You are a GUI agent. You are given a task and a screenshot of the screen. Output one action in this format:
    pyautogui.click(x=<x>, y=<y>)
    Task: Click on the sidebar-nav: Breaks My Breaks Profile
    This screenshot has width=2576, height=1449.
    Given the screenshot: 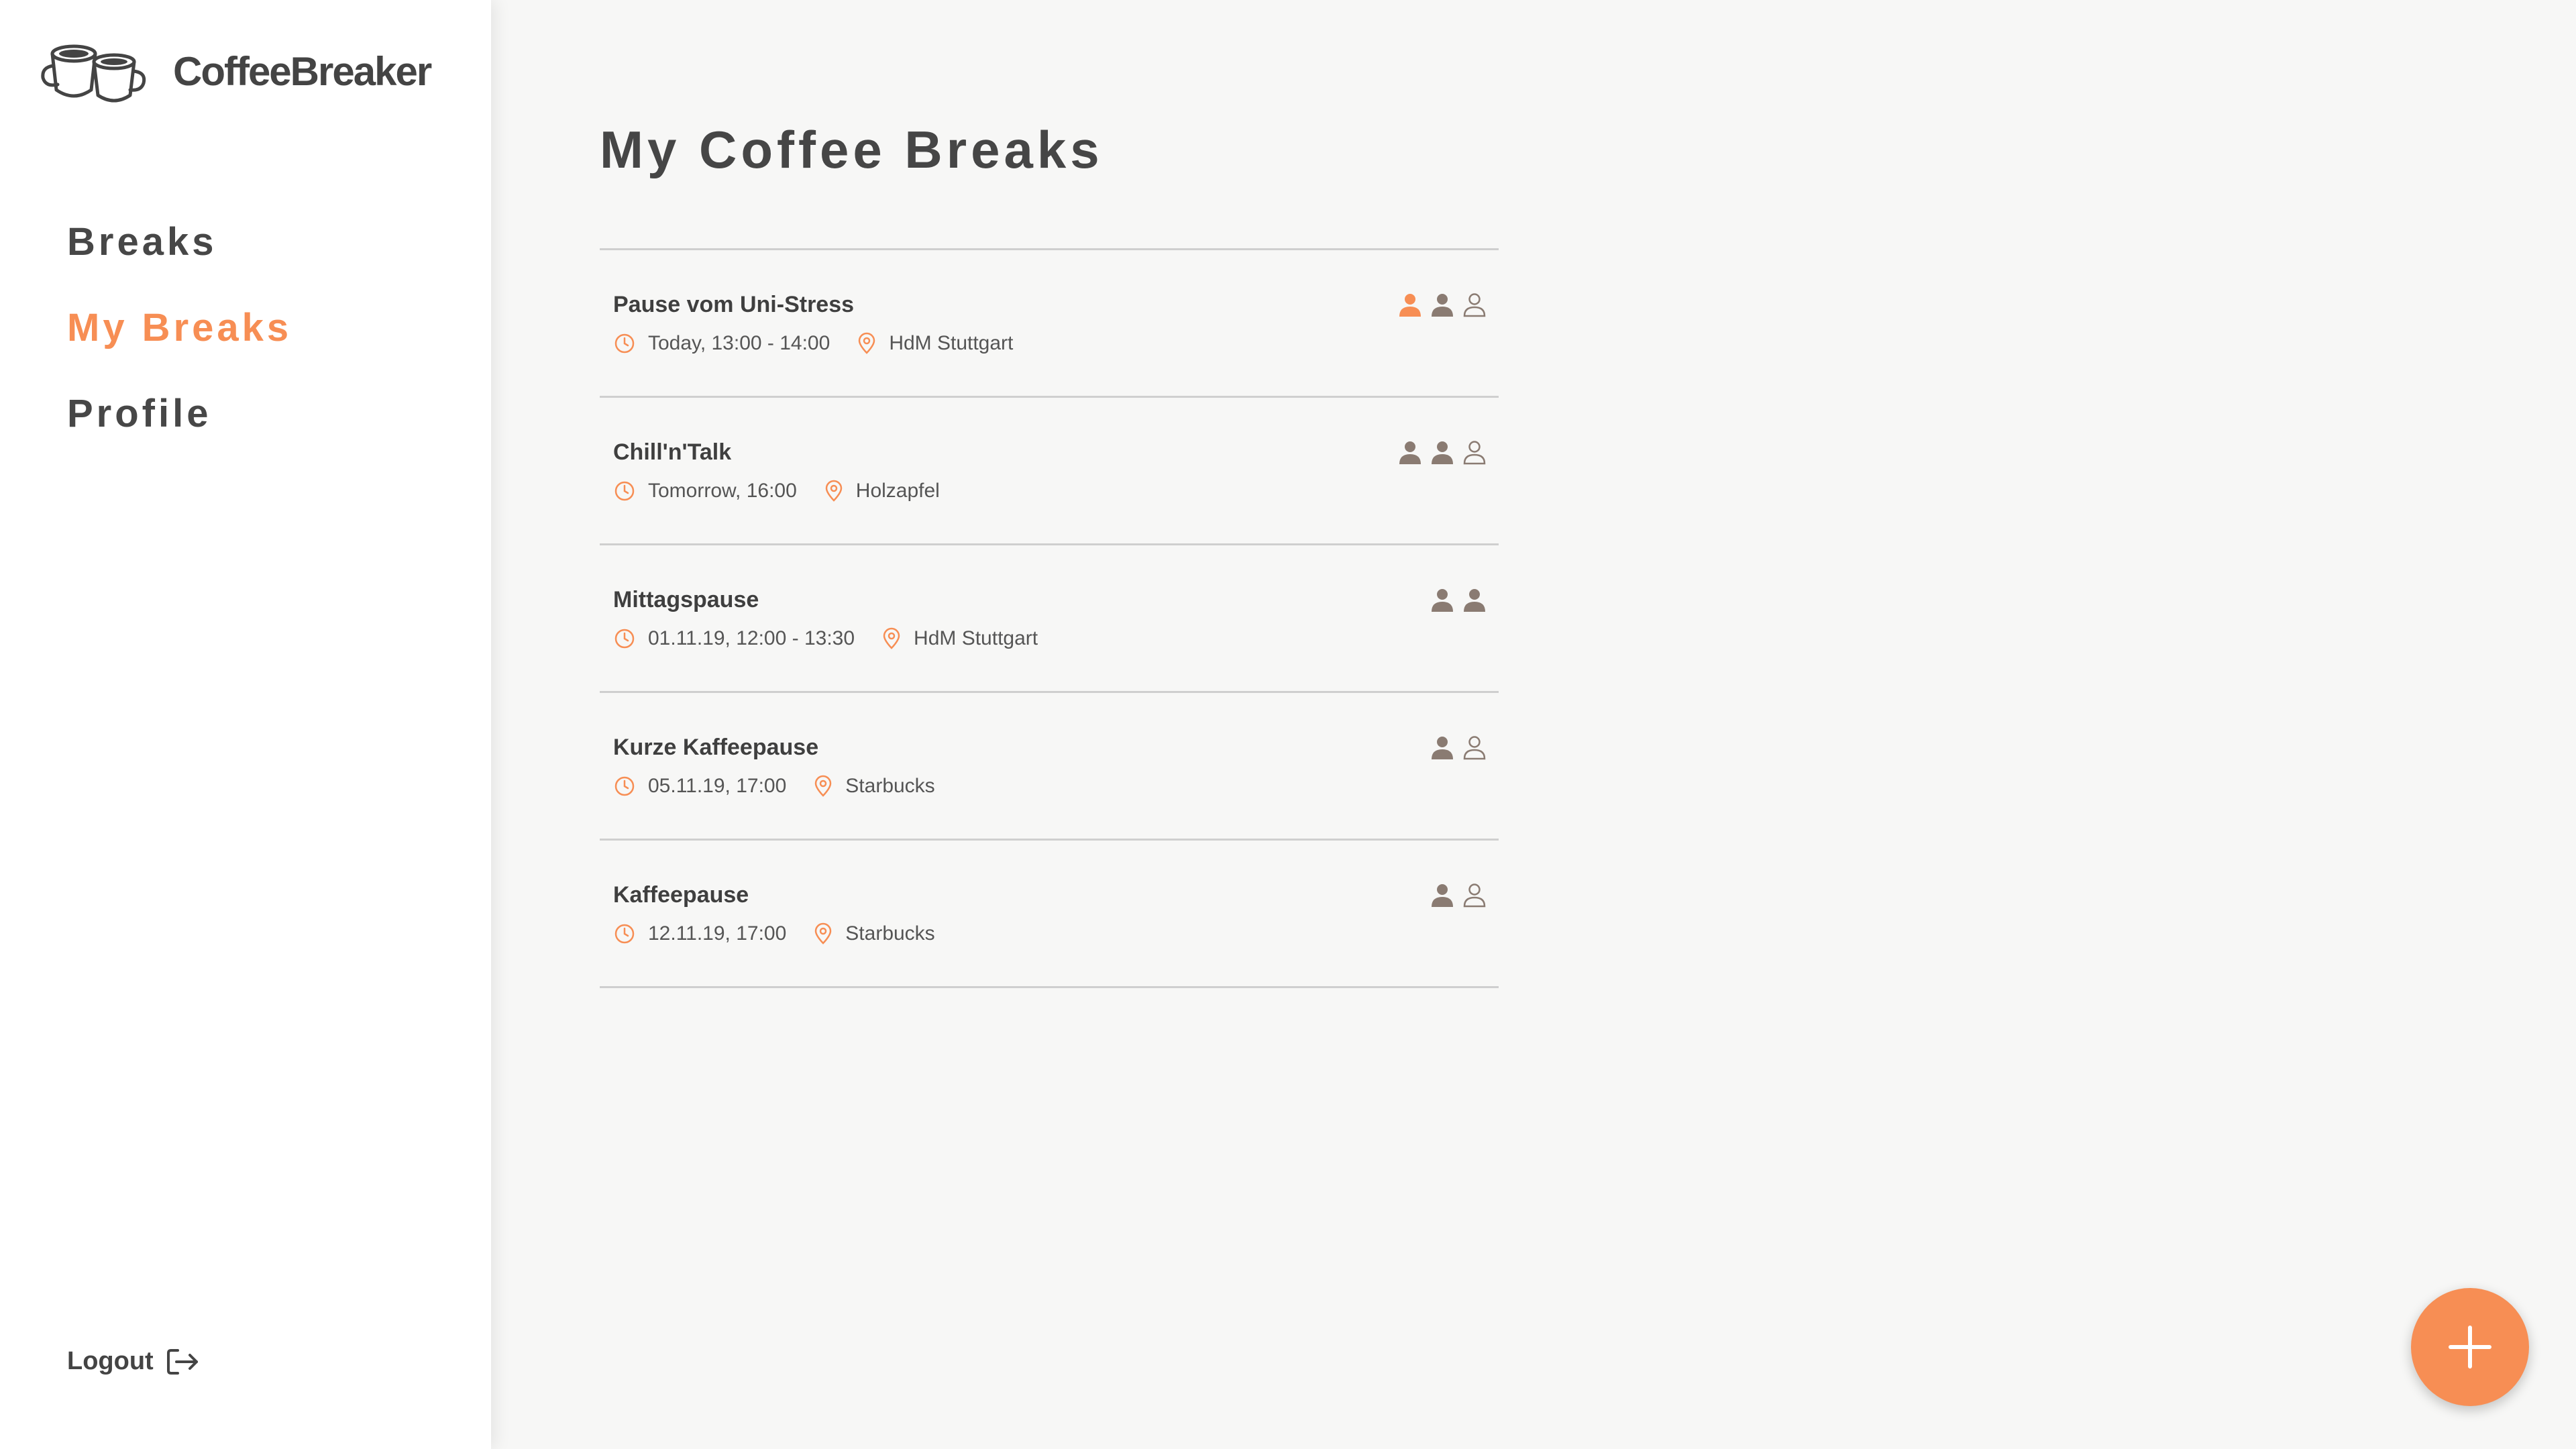 What is the action you would take?
    pyautogui.click(x=179, y=343)
    